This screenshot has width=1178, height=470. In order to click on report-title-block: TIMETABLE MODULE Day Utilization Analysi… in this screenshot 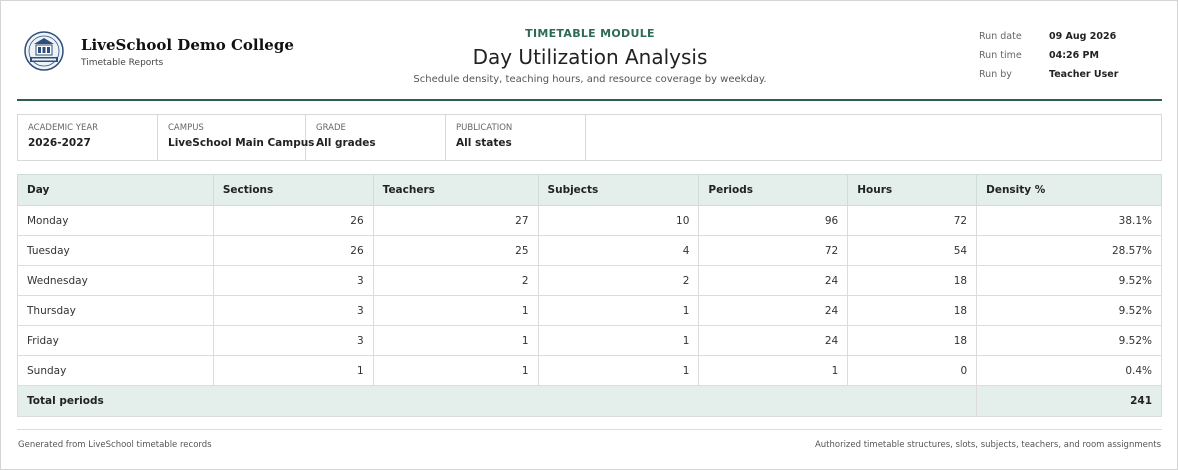, I will do `click(590, 43)`.